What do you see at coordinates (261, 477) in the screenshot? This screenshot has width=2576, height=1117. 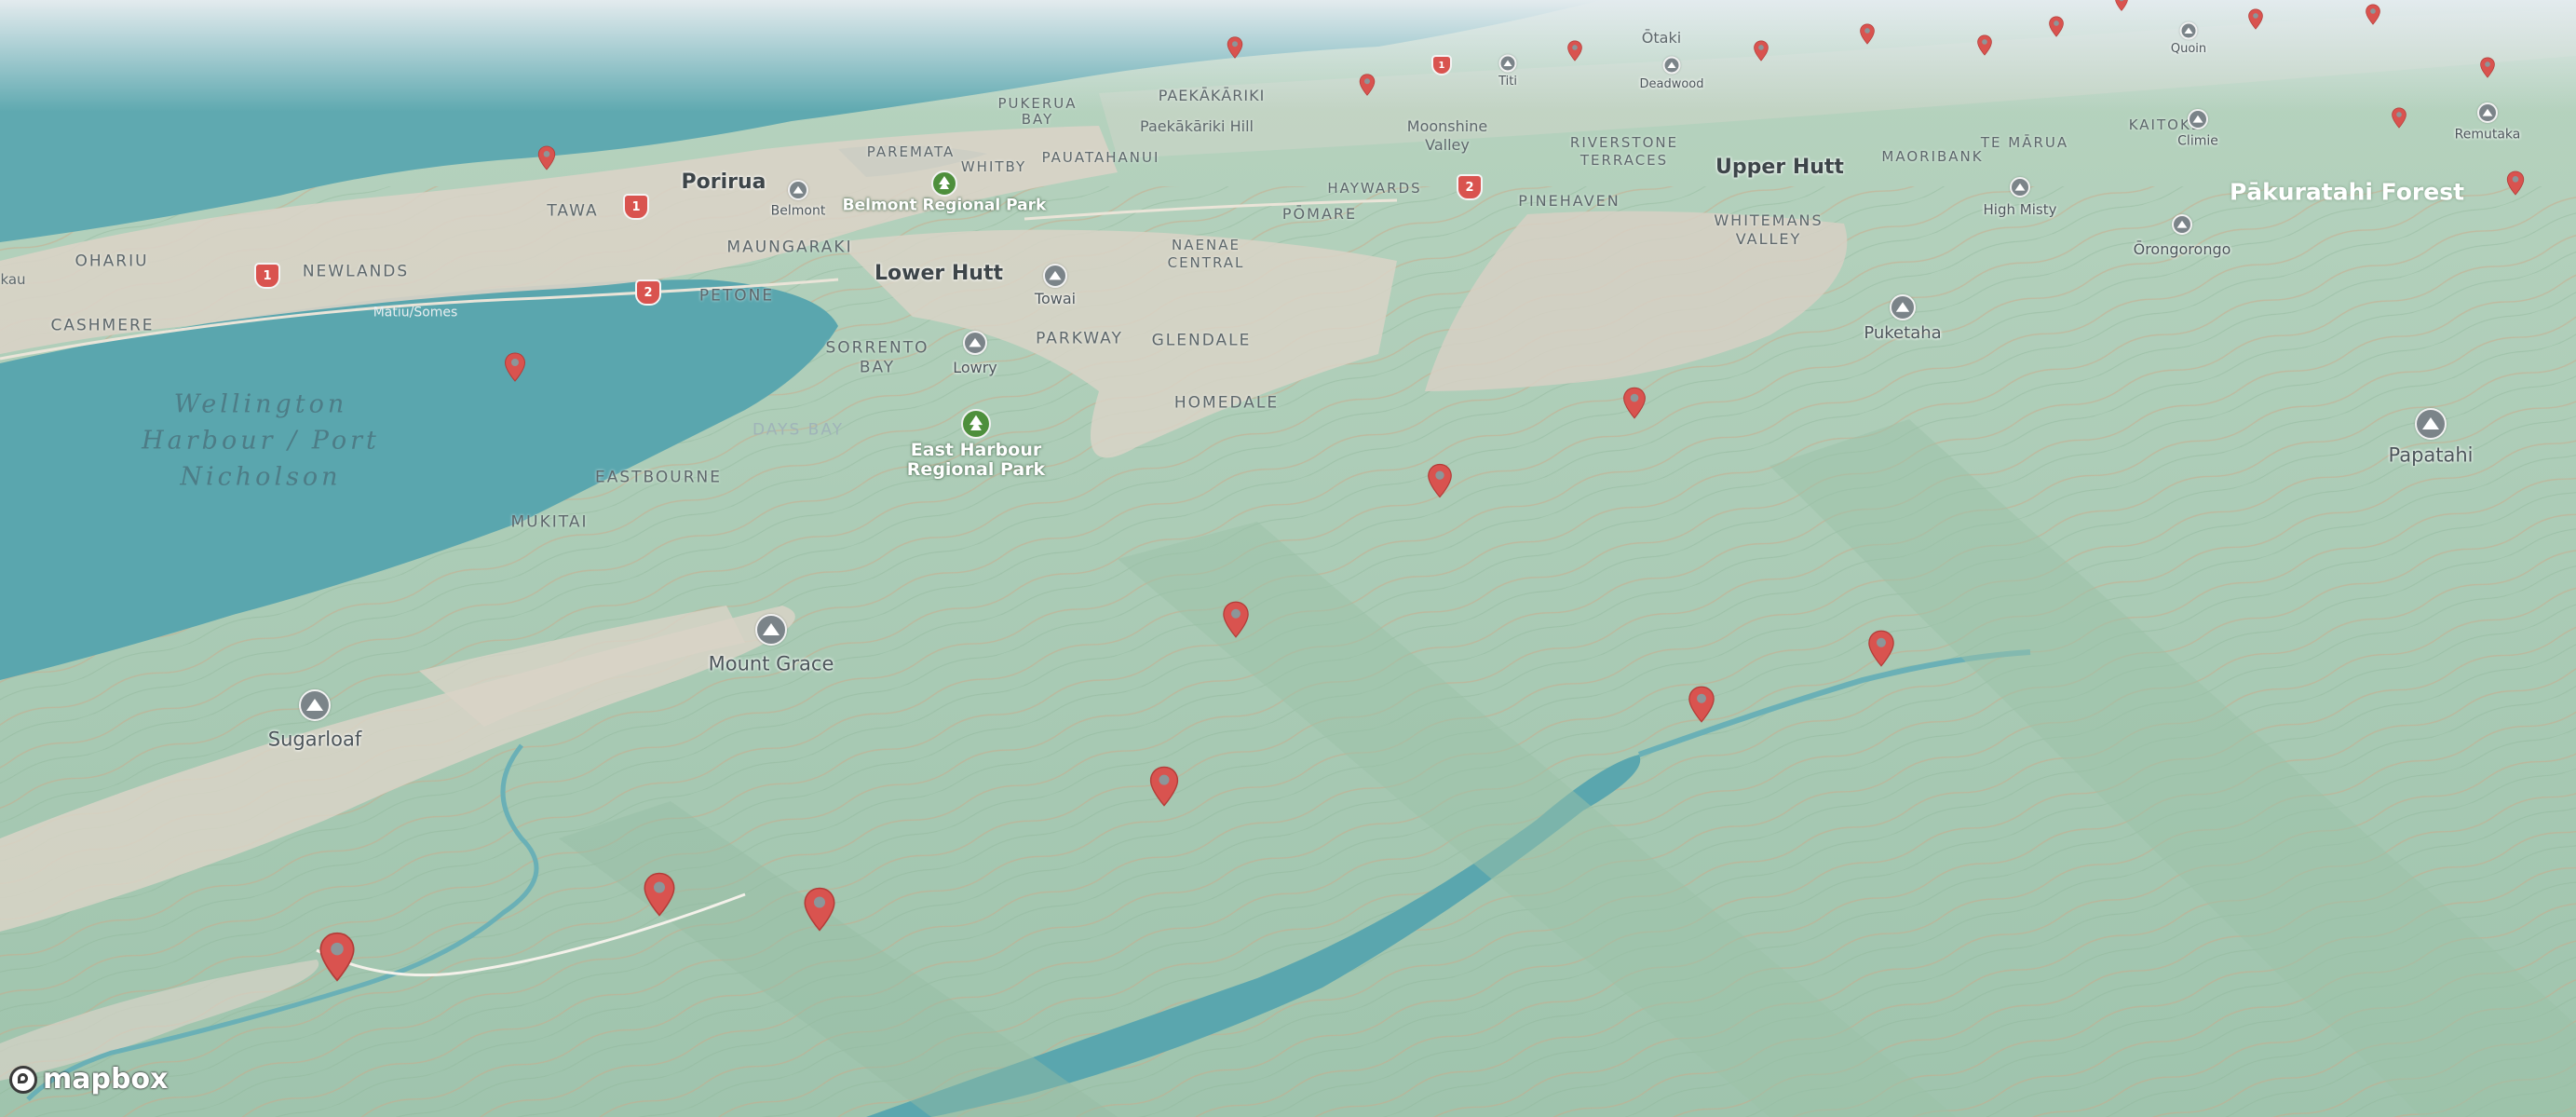 I see `harbour-label-line-3: Nicholson` at bounding box center [261, 477].